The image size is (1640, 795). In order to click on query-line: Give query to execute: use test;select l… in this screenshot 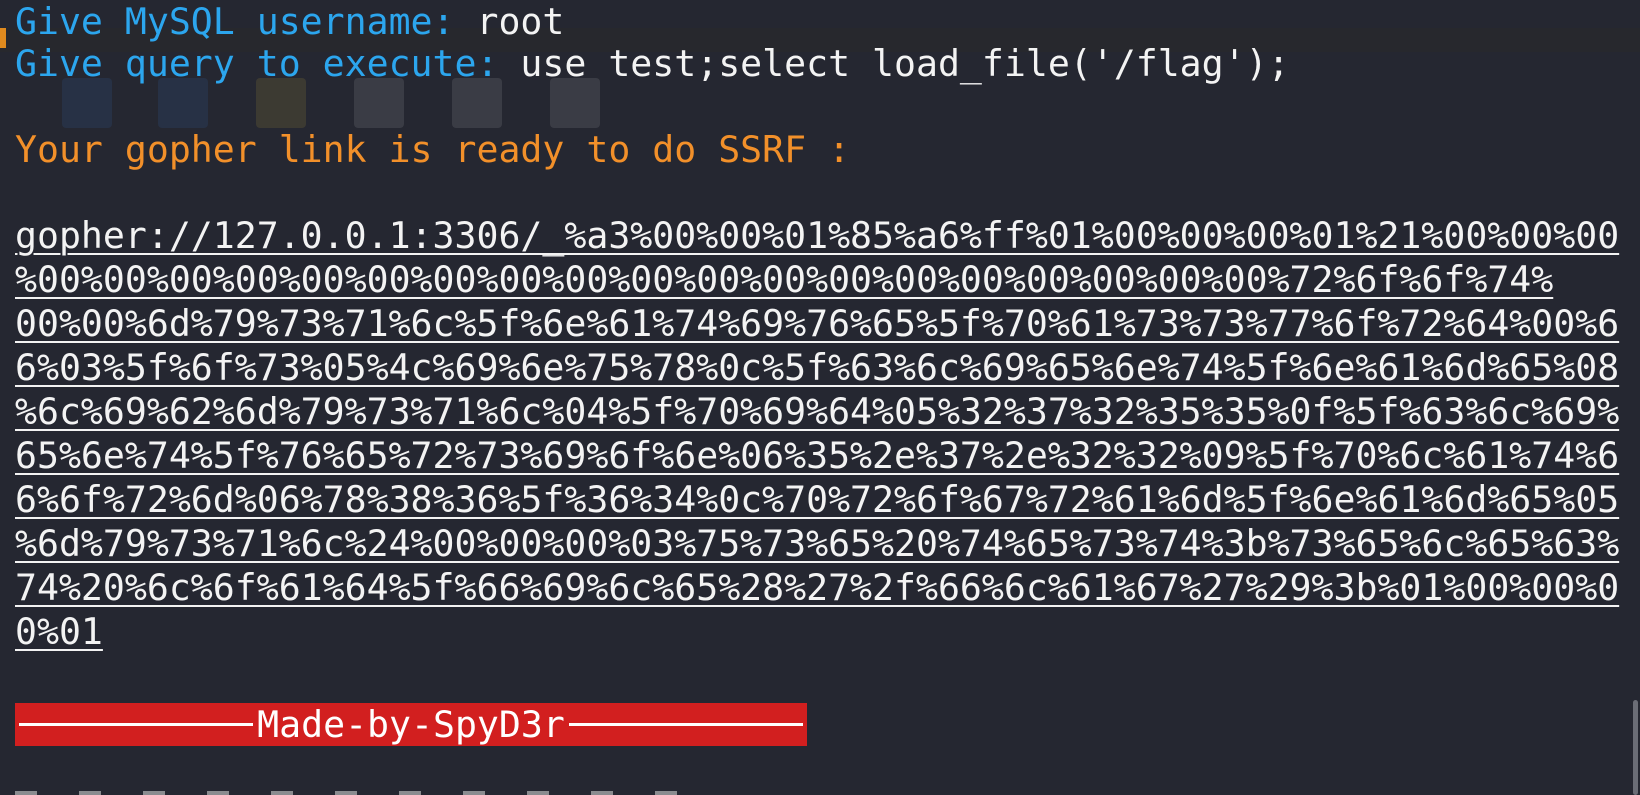, I will do `click(652, 64)`.